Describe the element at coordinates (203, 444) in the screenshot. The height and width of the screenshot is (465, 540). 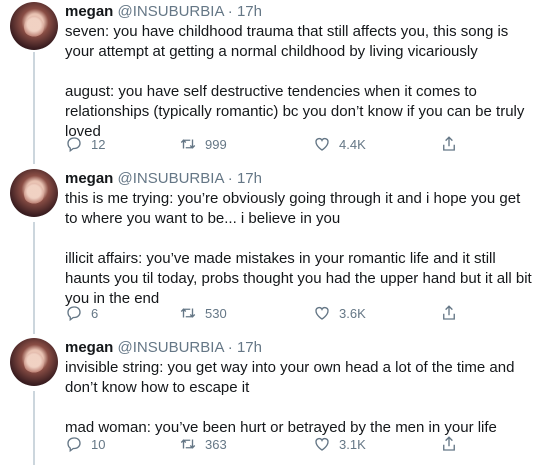
I see `retweet-button: 363` at that location.